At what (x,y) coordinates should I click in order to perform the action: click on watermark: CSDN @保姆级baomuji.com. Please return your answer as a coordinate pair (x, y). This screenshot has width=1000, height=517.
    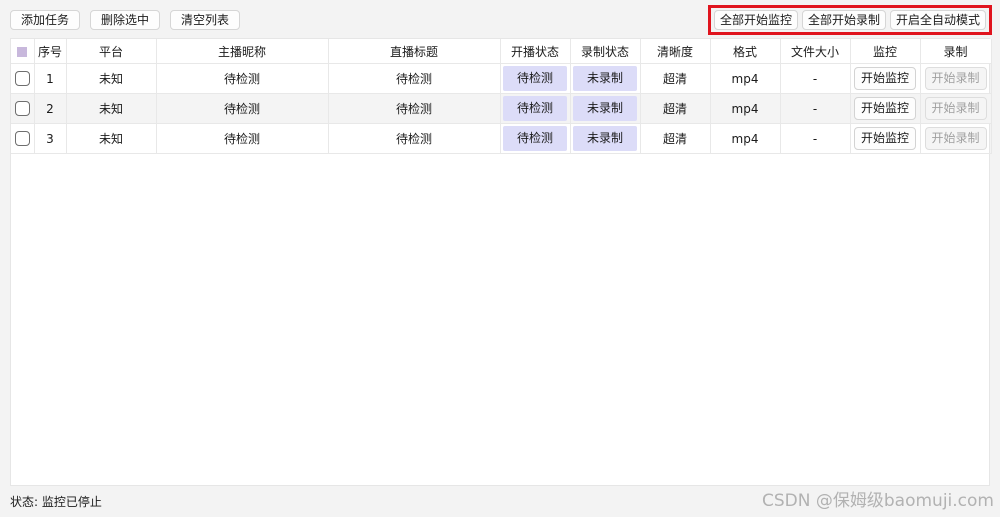
    Looking at the image, I should click on (878, 501).